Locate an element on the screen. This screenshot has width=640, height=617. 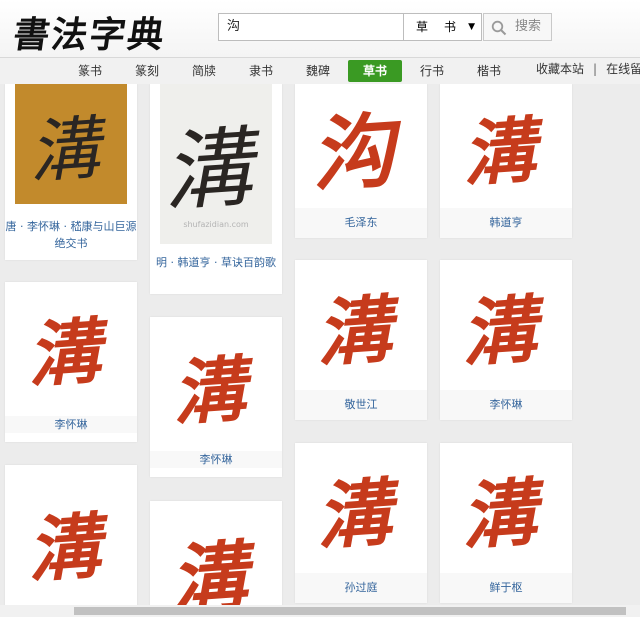
script-nav-bar: 篆书 篆刻 简牍 隶书 魏碑 草书 行书 楷书 收藏本站 | 在线留 is located at coordinates (320, 71).